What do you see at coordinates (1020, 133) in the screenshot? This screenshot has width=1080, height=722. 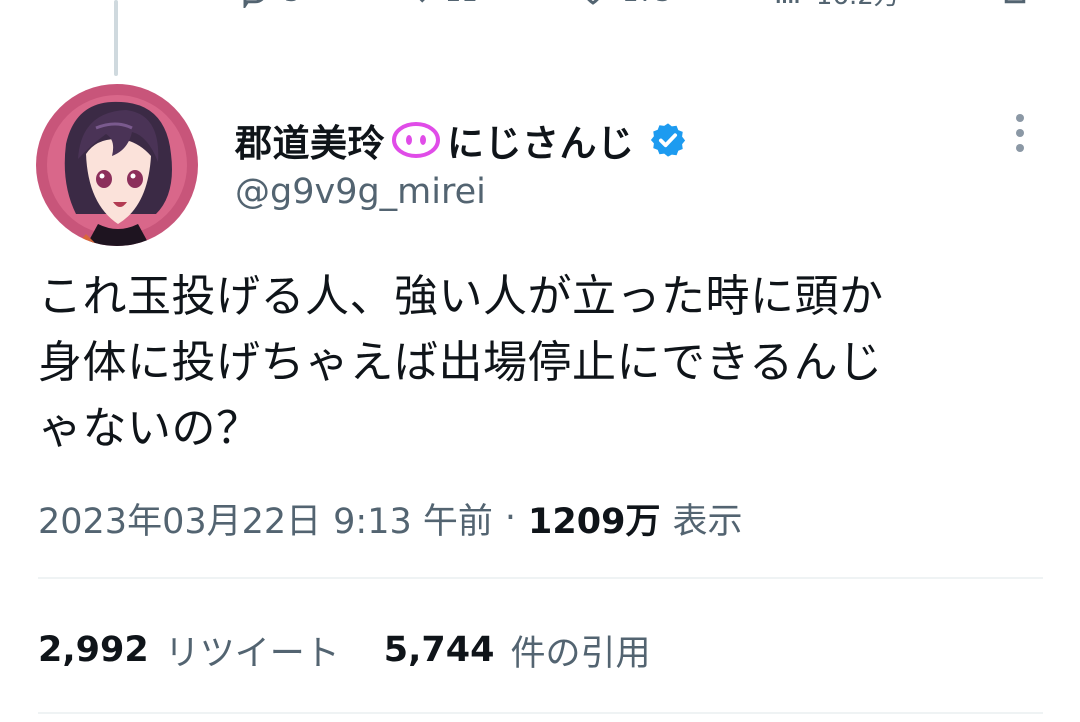 I see `more-vertical-icon` at bounding box center [1020, 133].